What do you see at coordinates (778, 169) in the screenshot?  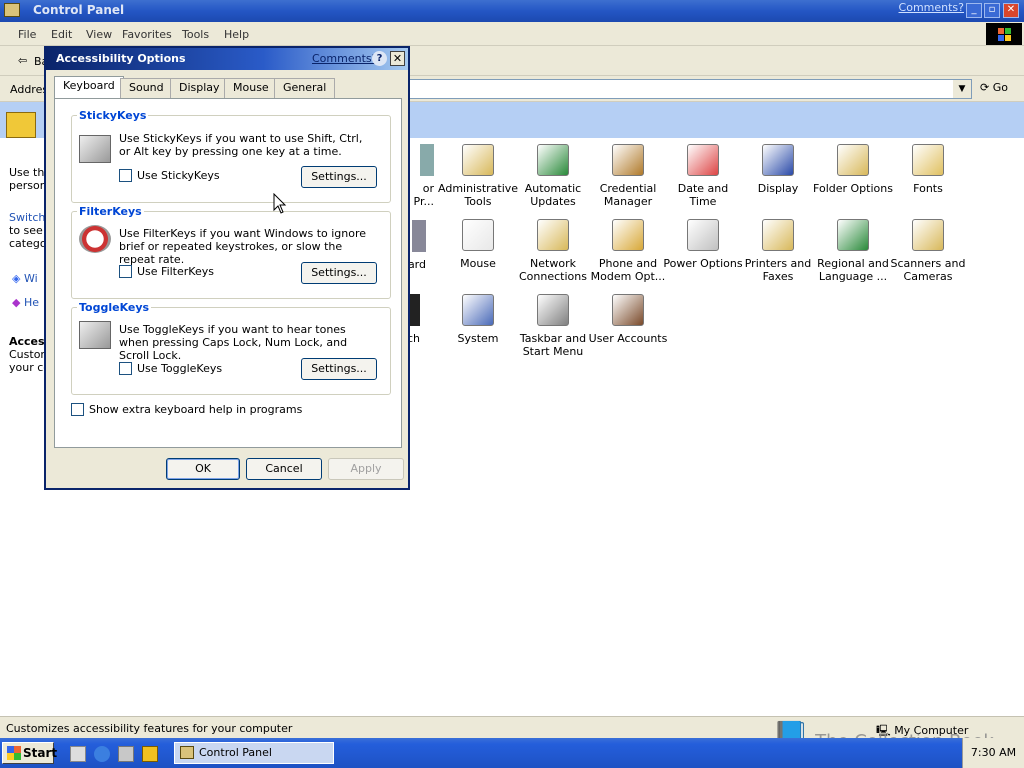 I see `control-panel-item: Display` at bounding box center [778, 169].